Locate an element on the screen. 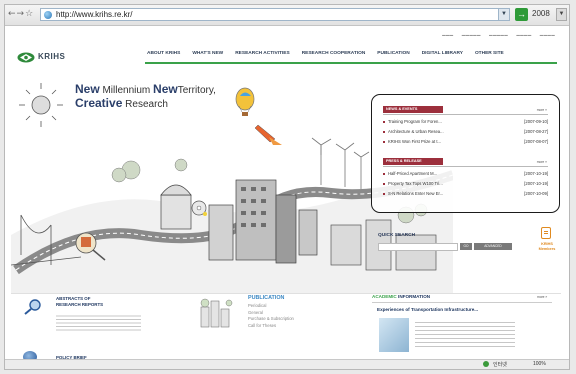  krihs-logo-icon is located at coordinates (26, 57).